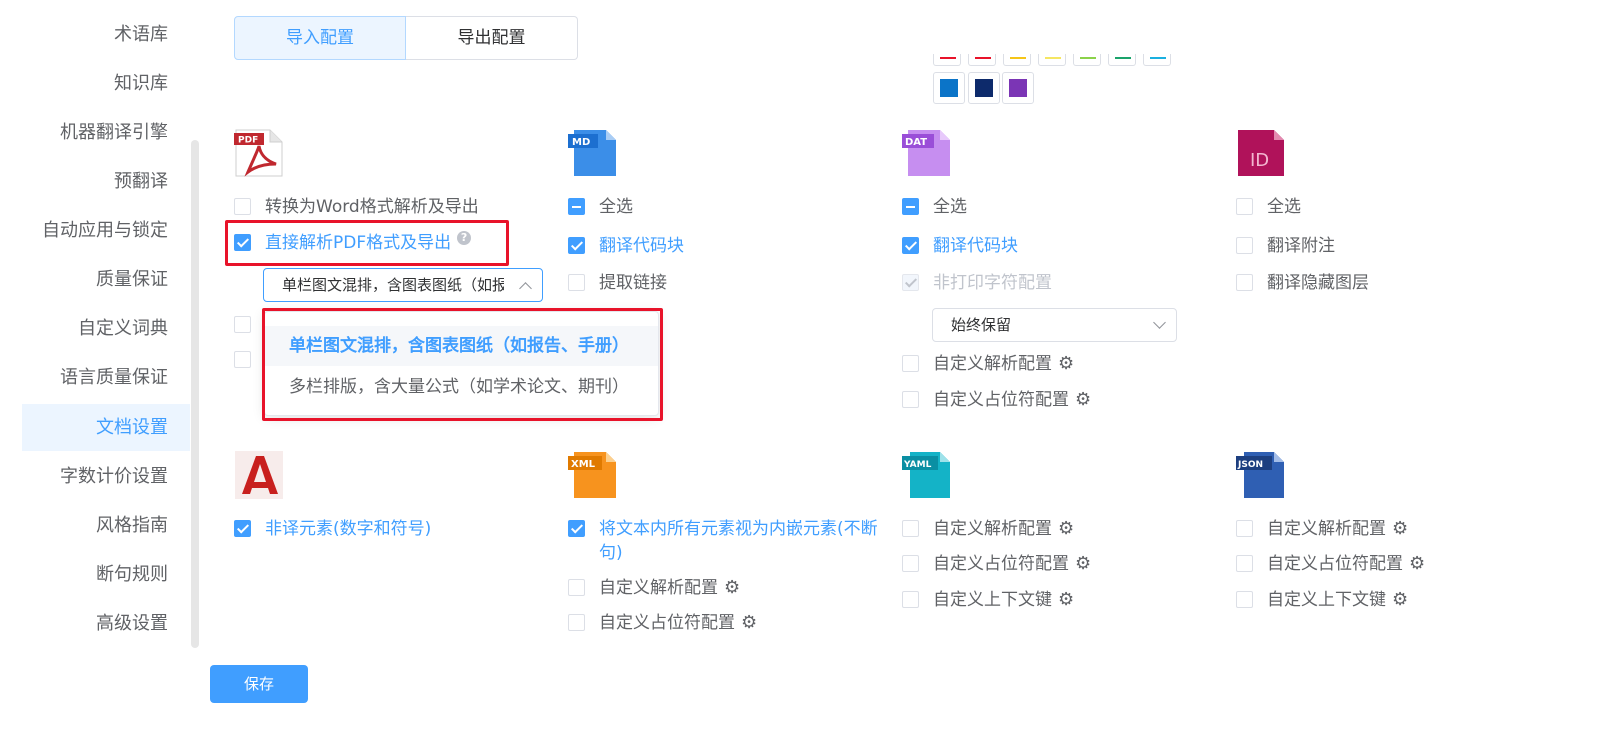 The width and height of the screenshot is (1597, 736). Describe the element at coordinates (723, 541) in the screenshot. I see `xml-inline-option: 将文本内所有元素视为内嵌元素(不断 句)` at that location.